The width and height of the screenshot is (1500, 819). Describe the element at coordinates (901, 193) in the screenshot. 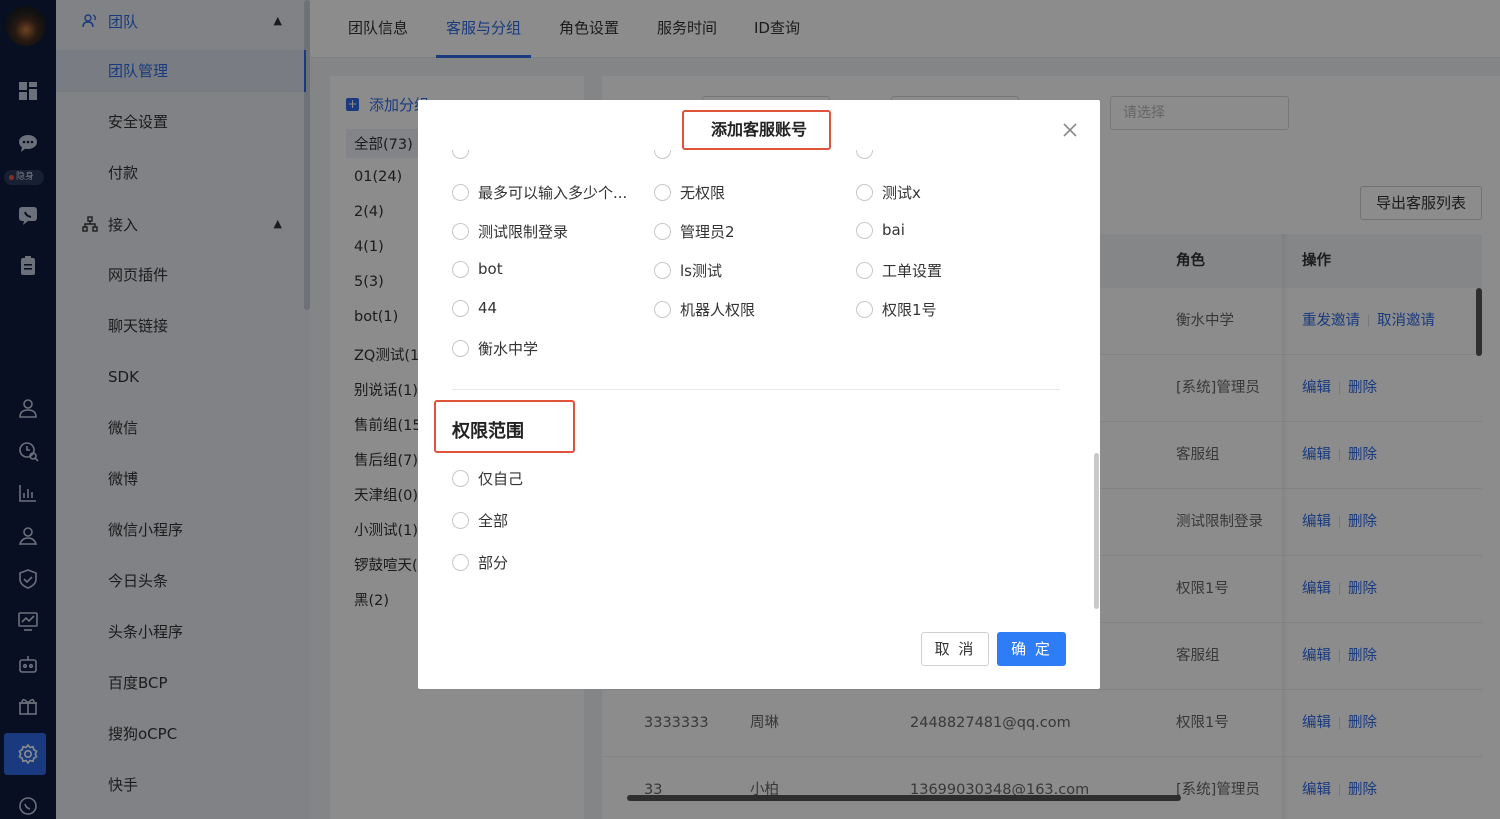

I see `role-label: 测试x` at that location.